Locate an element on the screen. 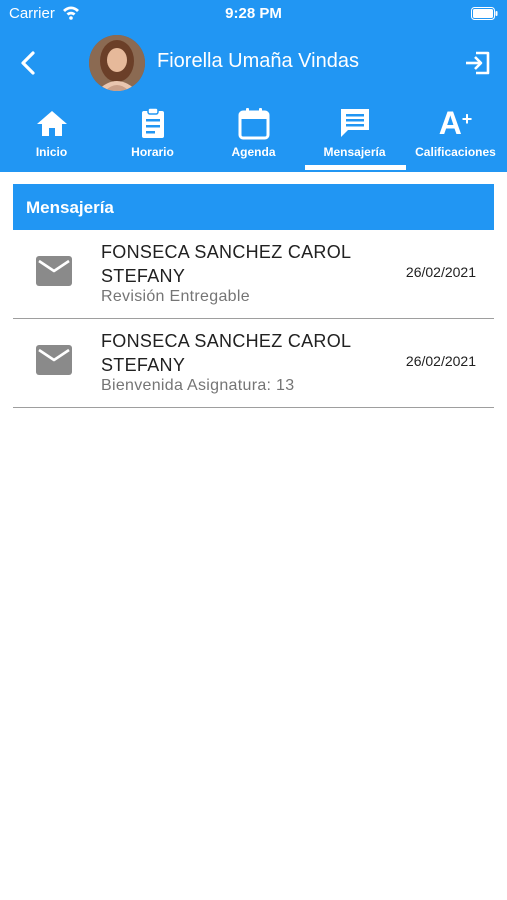  tab-mensajeria: Mensajería is located at coordinates (354, 137).